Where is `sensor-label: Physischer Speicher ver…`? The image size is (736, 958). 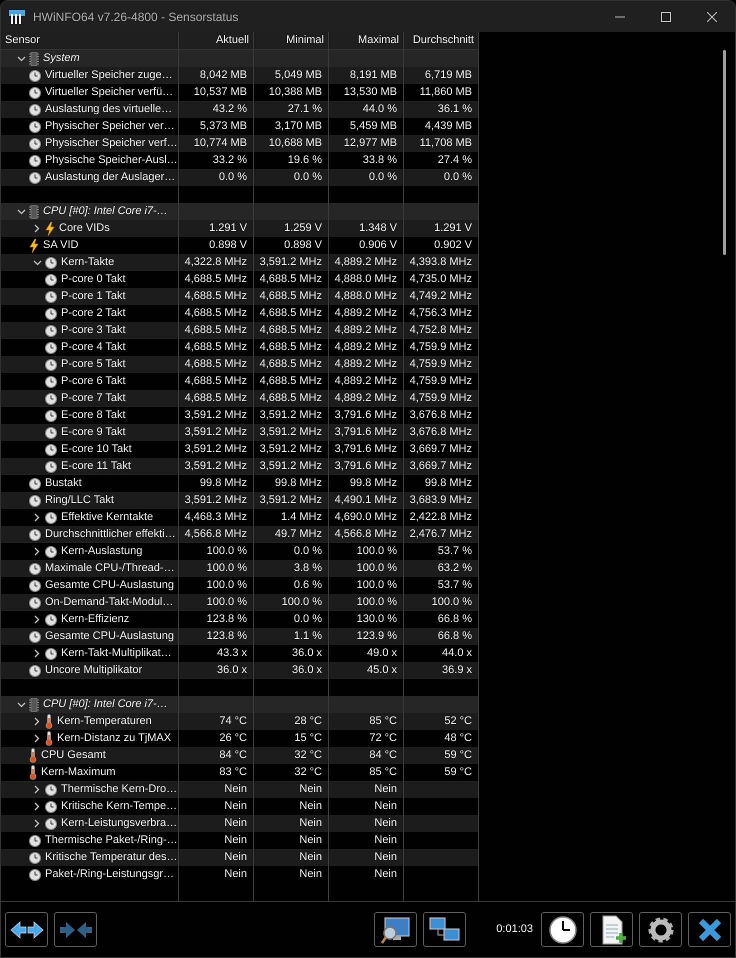
sensor-label: Physischer Speicher ver… is located at coordinates (110, 126).